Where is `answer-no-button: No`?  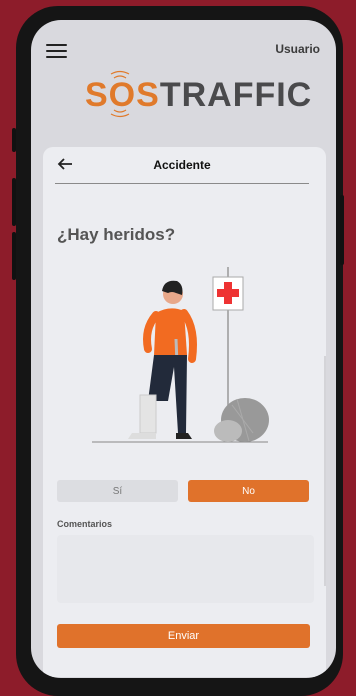 answer-no-button: No is located at coordinates (248, 491).